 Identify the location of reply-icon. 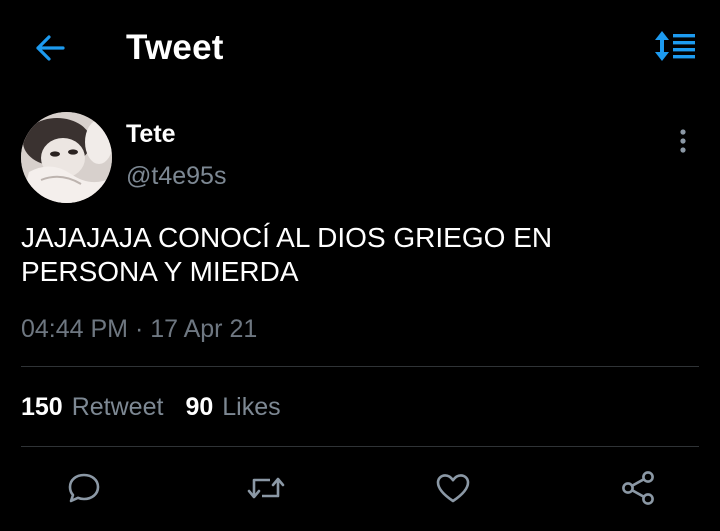
(84, 490).